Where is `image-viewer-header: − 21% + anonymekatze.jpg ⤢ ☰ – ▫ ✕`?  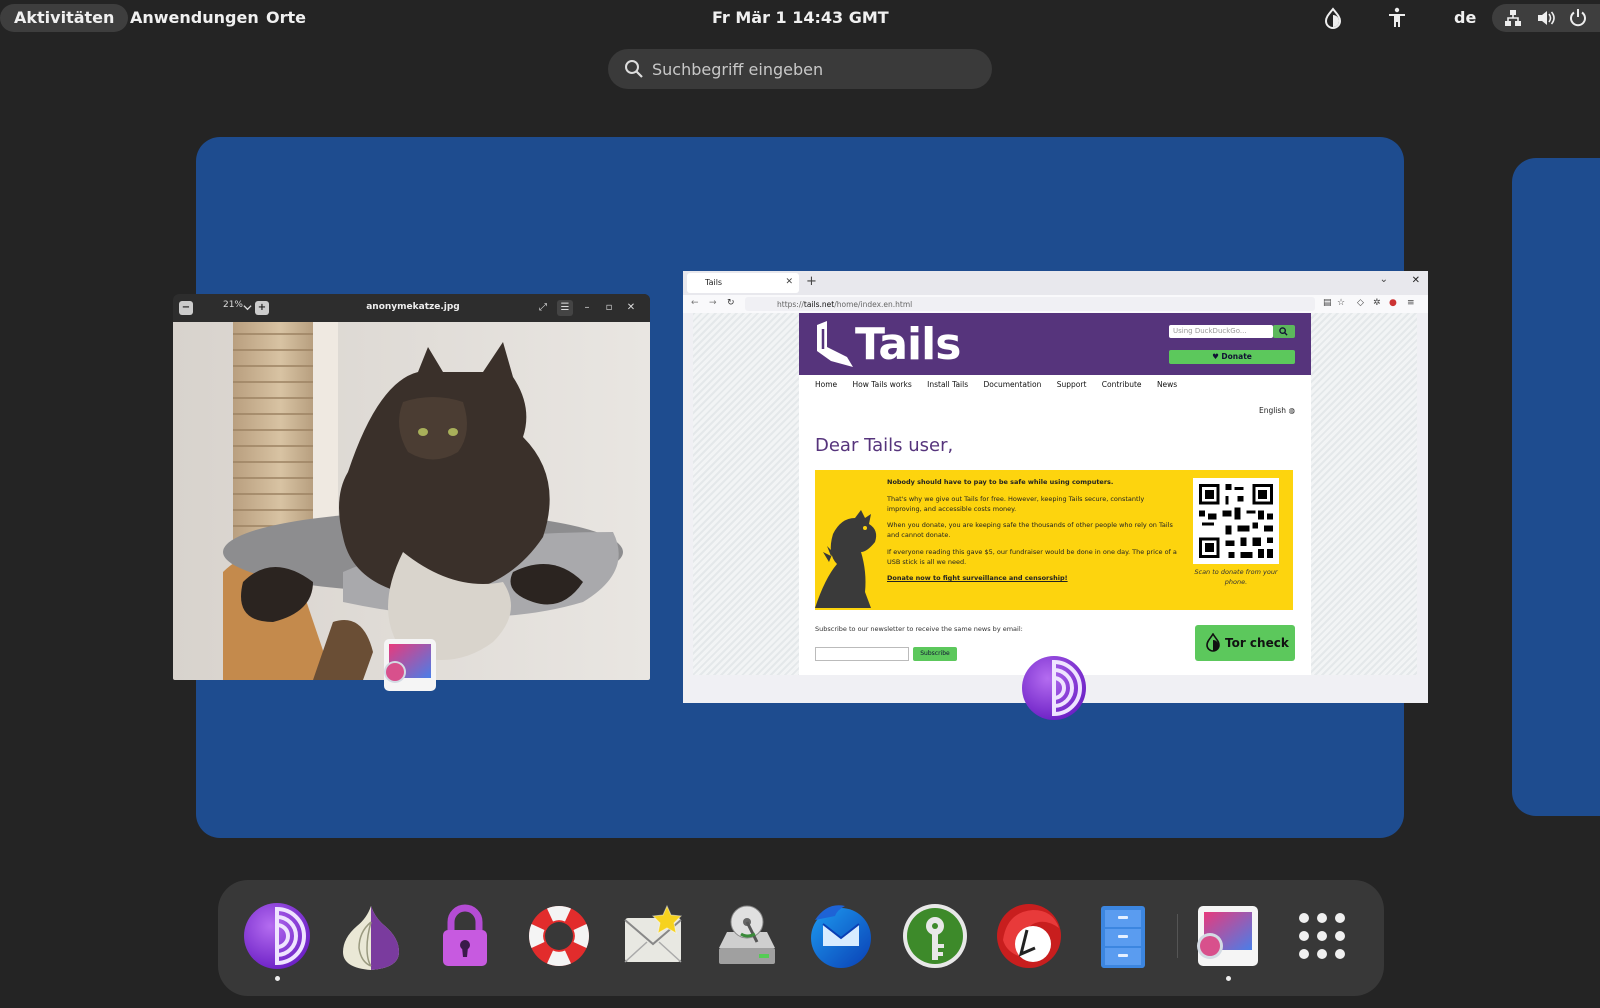 image-viewer-header: − 21% + anonymekatze.jpg ⤢ ☰ – ▫ ✕ is located at coordinates (411, 308).